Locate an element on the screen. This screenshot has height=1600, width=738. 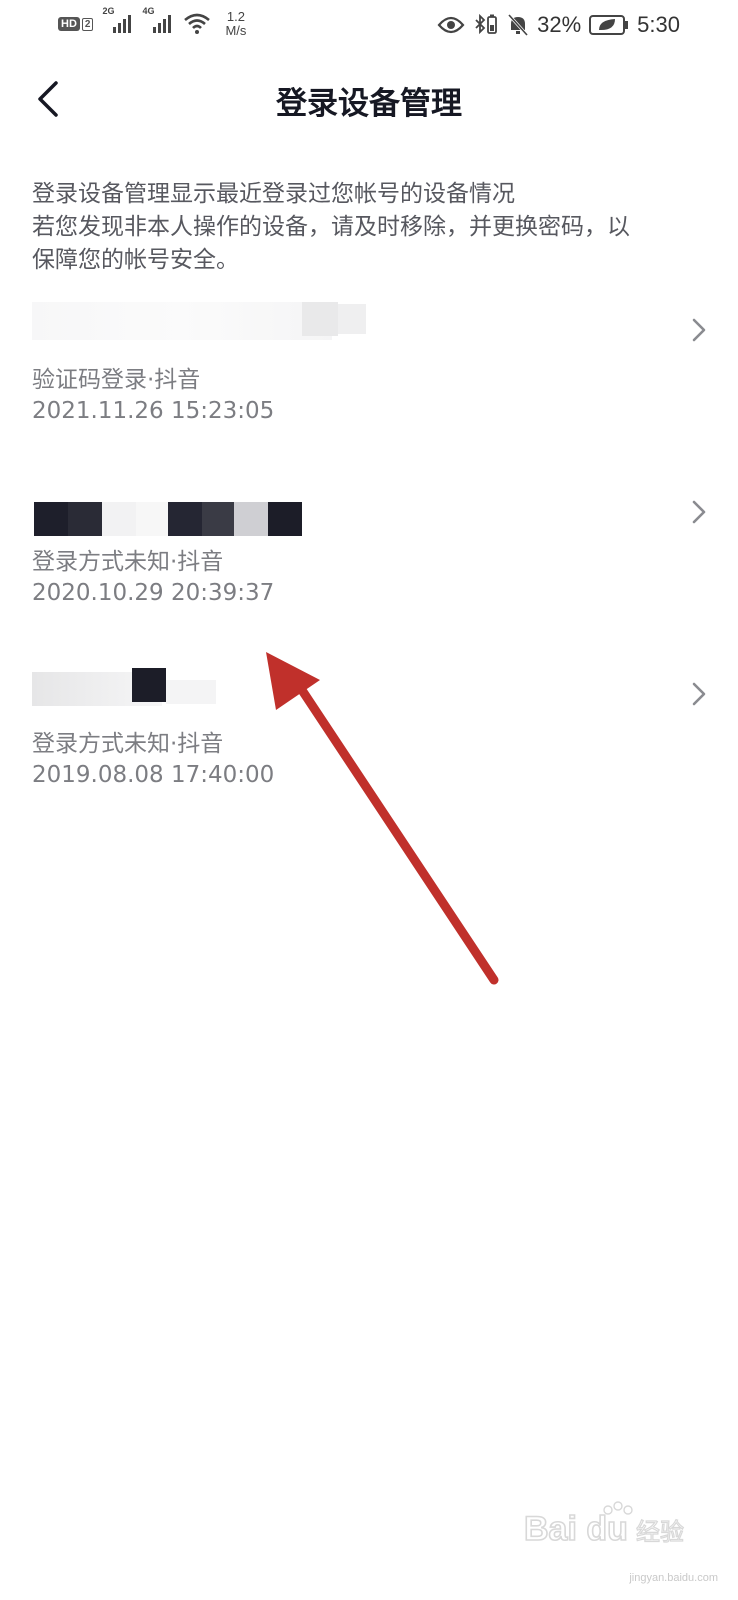
signal-gen-label: 2G is located at coordinates (108, 11).